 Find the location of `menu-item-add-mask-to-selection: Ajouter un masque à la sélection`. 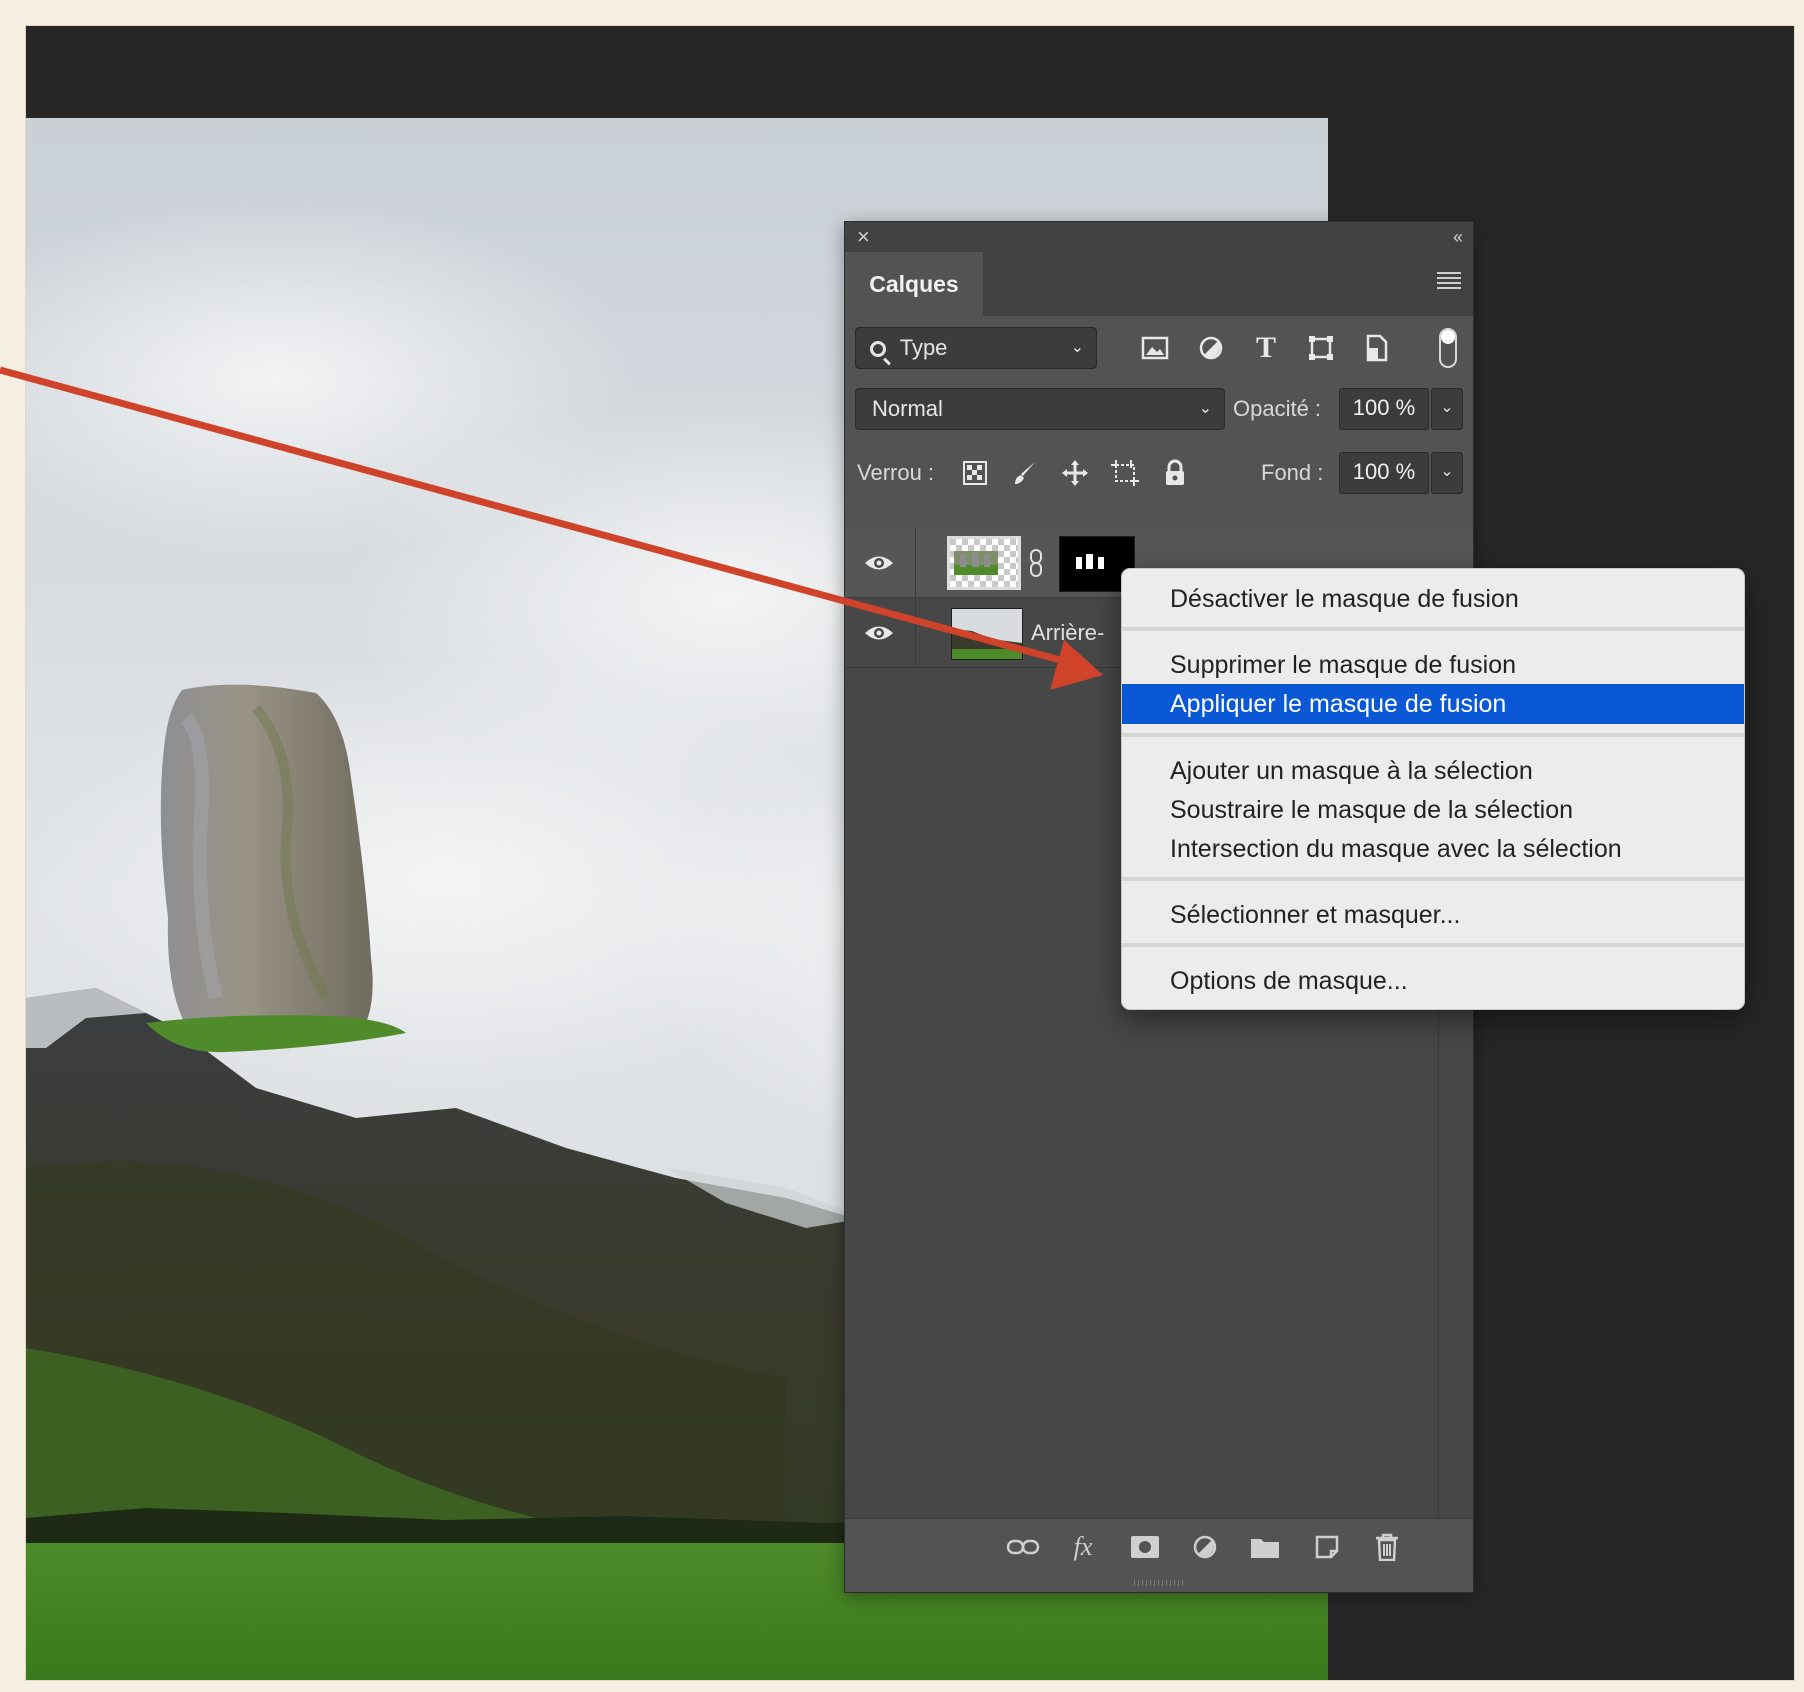

menu-item-add-mask-to-selection: Ajouter un masque à la sélection is located at coordinates (1433, 771).